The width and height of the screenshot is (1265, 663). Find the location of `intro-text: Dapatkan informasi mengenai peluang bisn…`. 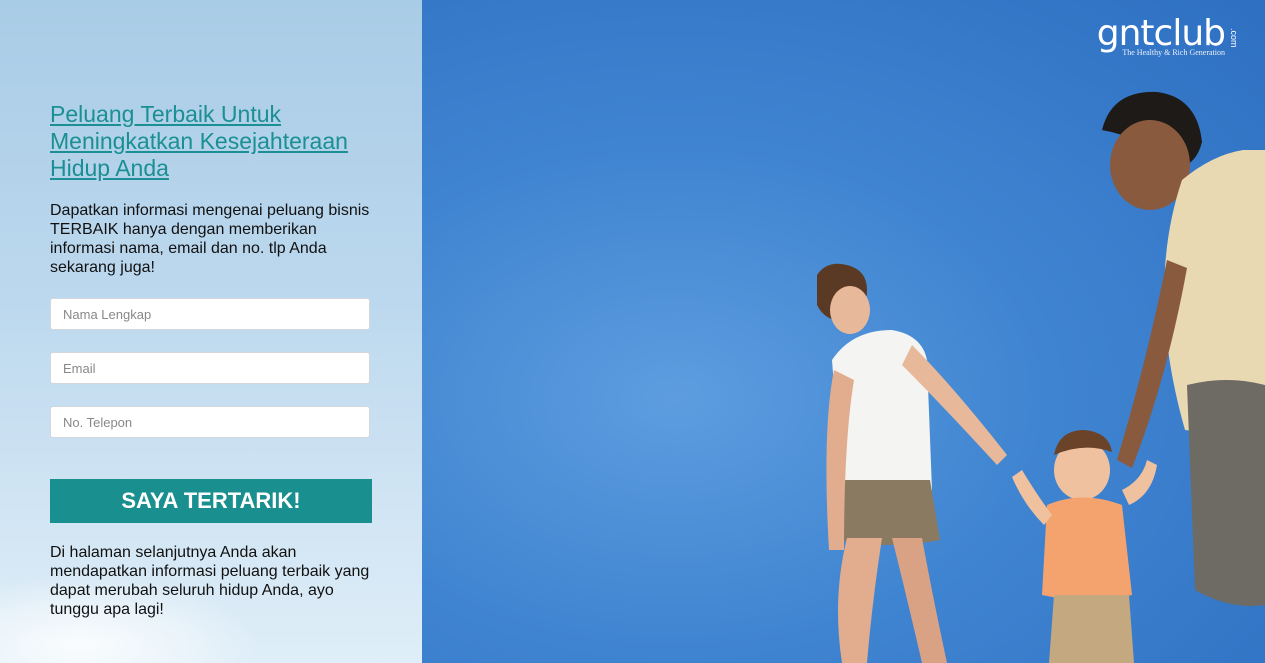

intro-text: Dapatkan informasi mengenai peluang bisn… is located at coordinates (210, 239).